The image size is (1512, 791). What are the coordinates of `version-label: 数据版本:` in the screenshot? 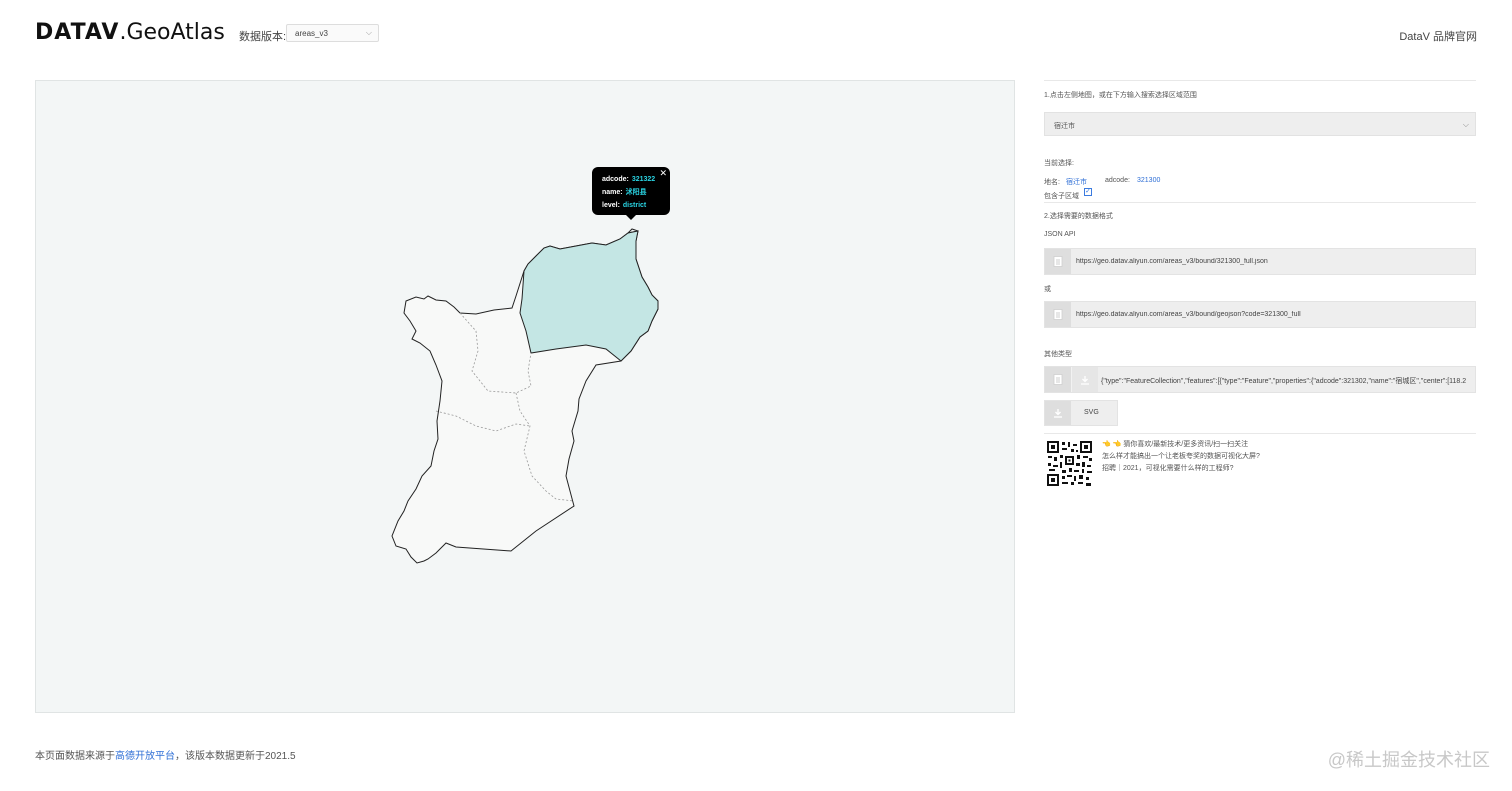 It's located at (263, 37).